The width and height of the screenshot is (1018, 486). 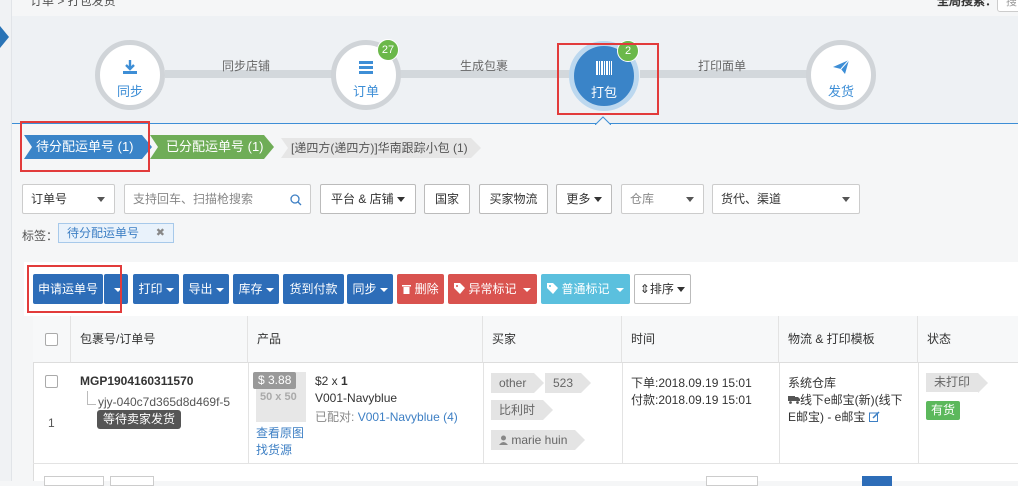 I want to click on tab-channel: [递四方(递四方)]华南跟踪小包 (1), so click(x=379, y=148).